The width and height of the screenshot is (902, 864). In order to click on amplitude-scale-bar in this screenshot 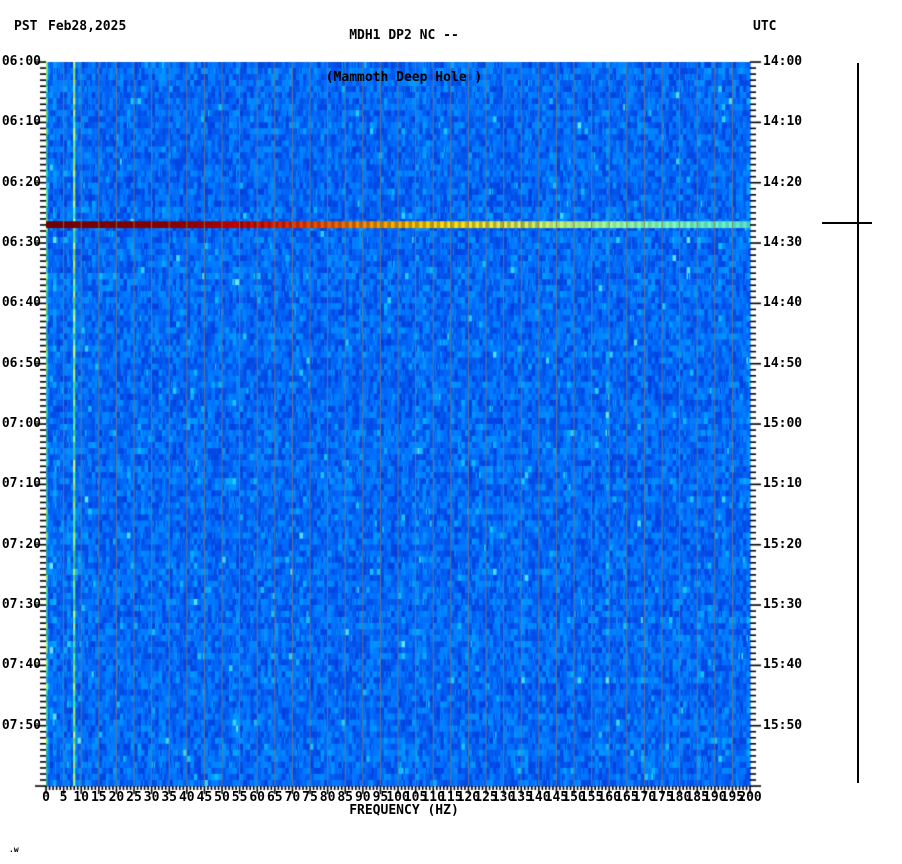, I will do `click(858, 423)`.